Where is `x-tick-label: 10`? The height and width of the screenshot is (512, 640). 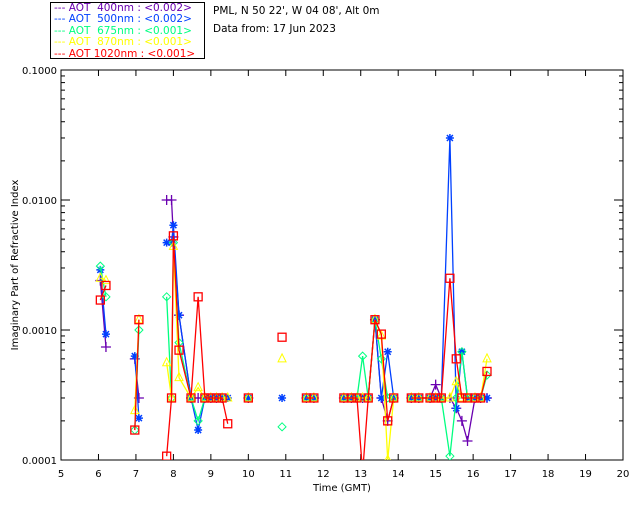
x-tick-label: 10 is located at coordinates (248, 474).